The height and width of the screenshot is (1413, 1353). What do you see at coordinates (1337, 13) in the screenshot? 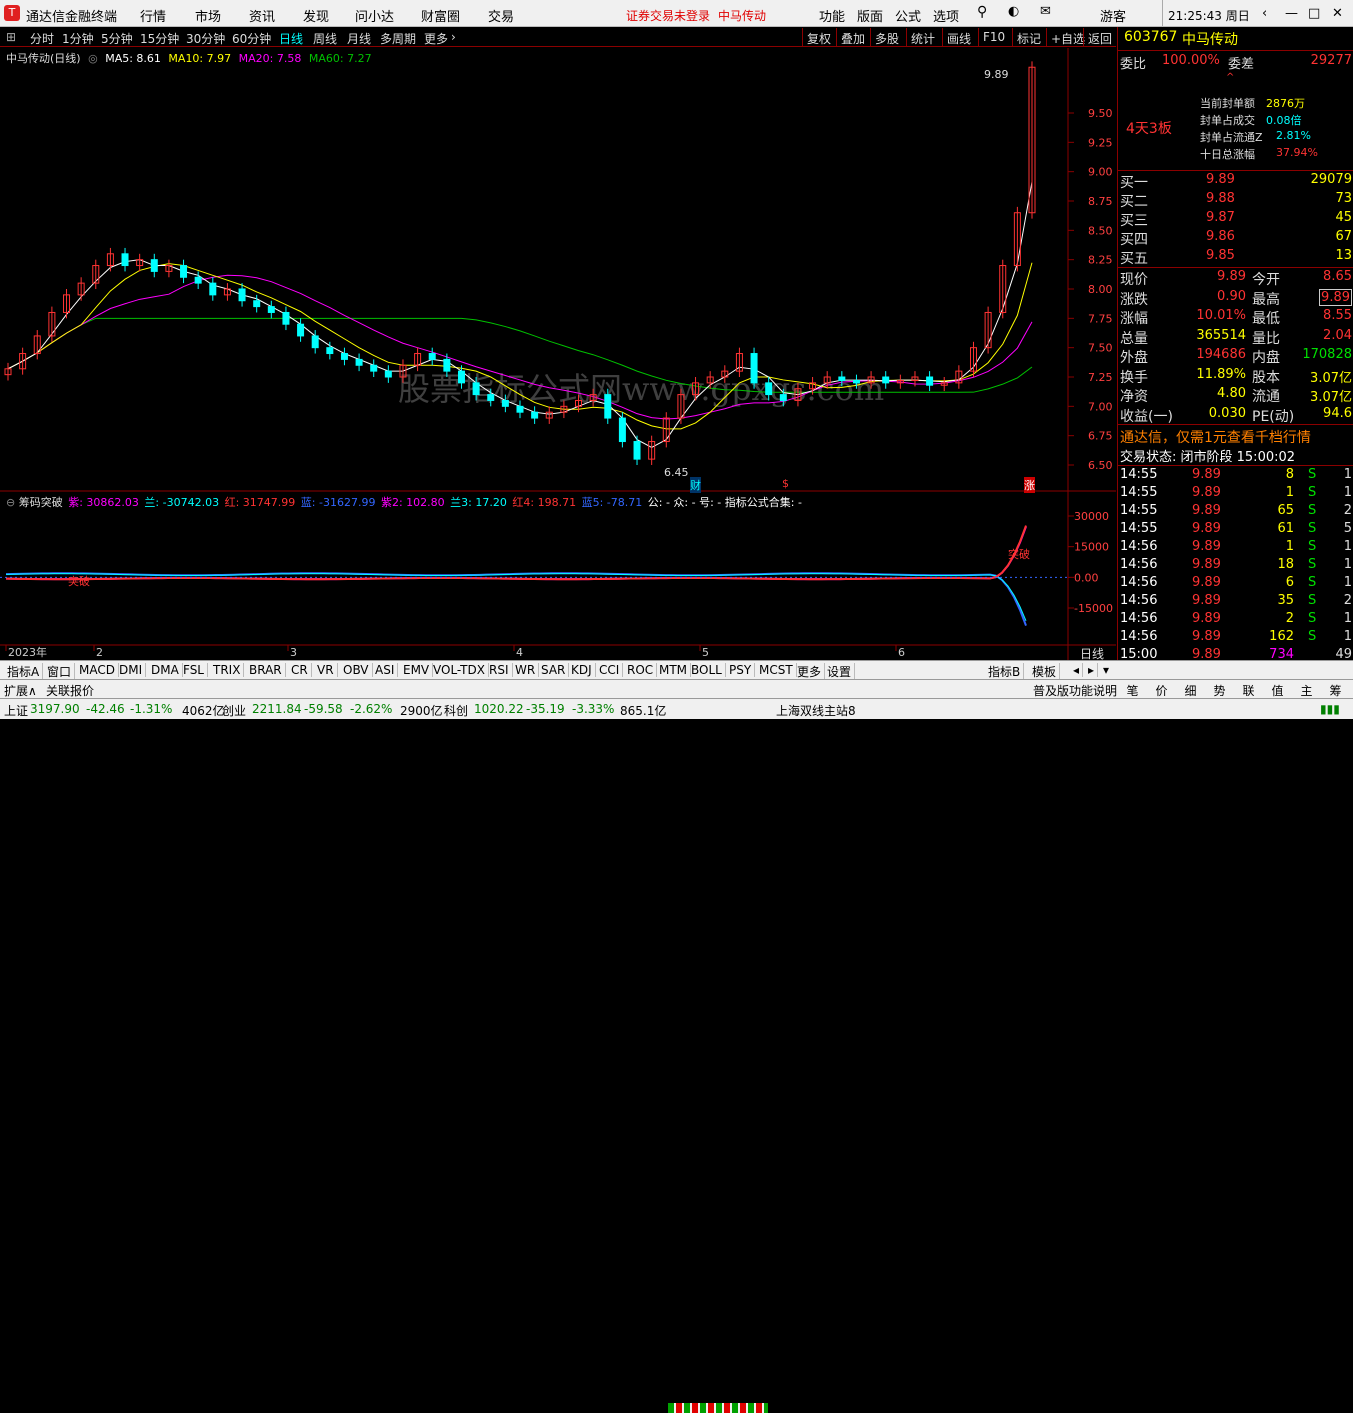
I see `close-icon: ✕` at bounding box center [1337, 13].